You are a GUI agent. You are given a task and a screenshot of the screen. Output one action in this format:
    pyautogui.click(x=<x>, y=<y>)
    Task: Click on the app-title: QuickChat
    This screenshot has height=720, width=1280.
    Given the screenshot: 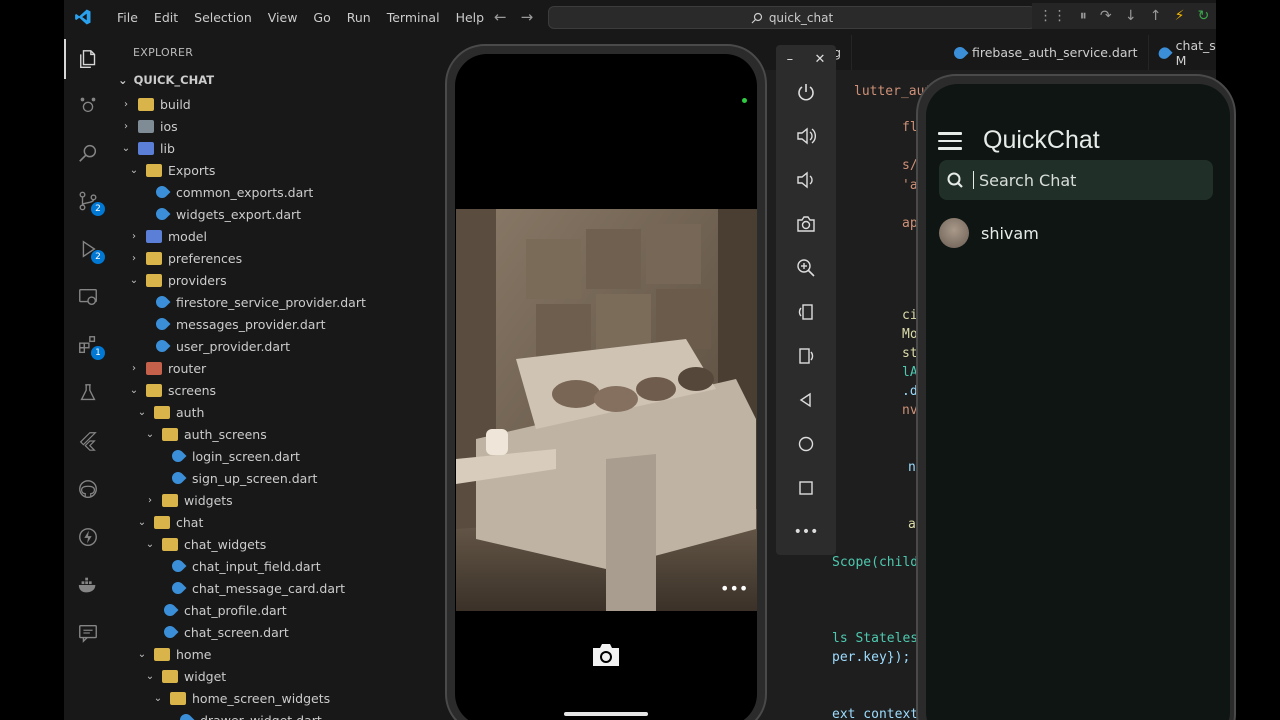 What is the action you would take?
    pyautogui.click(x=1041, y=140)
    